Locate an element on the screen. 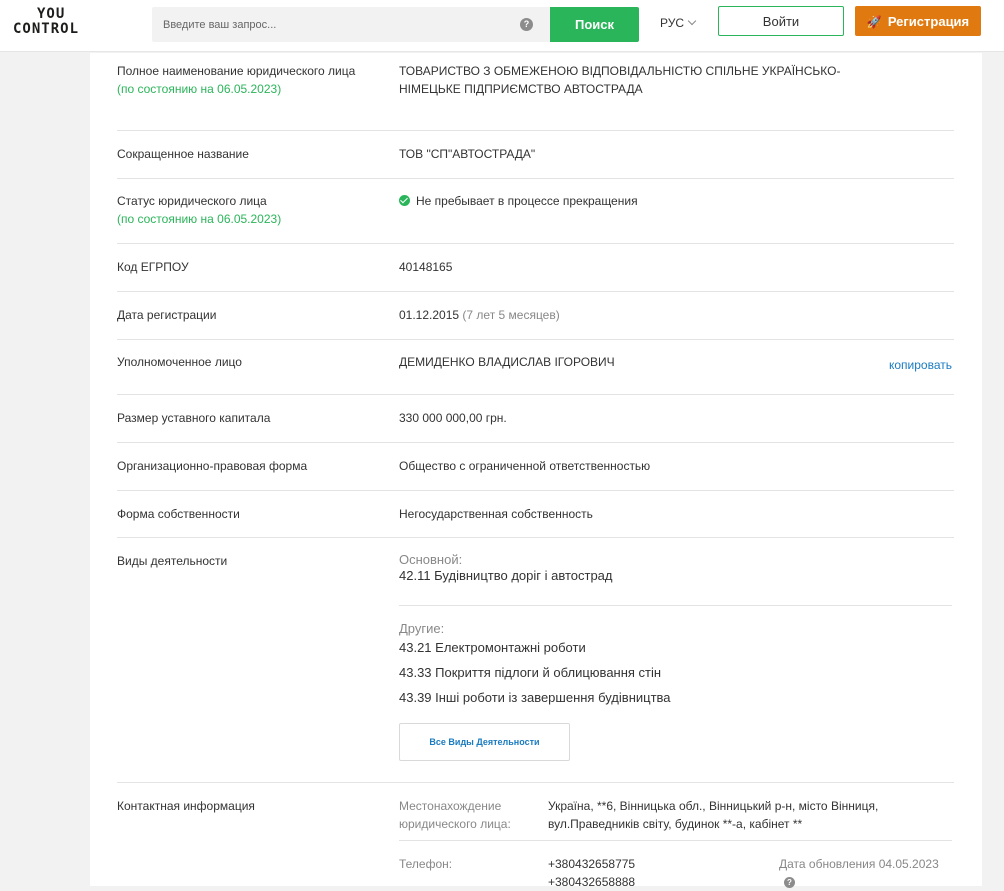  help-icon: ? is located at coordinates (526, 24).